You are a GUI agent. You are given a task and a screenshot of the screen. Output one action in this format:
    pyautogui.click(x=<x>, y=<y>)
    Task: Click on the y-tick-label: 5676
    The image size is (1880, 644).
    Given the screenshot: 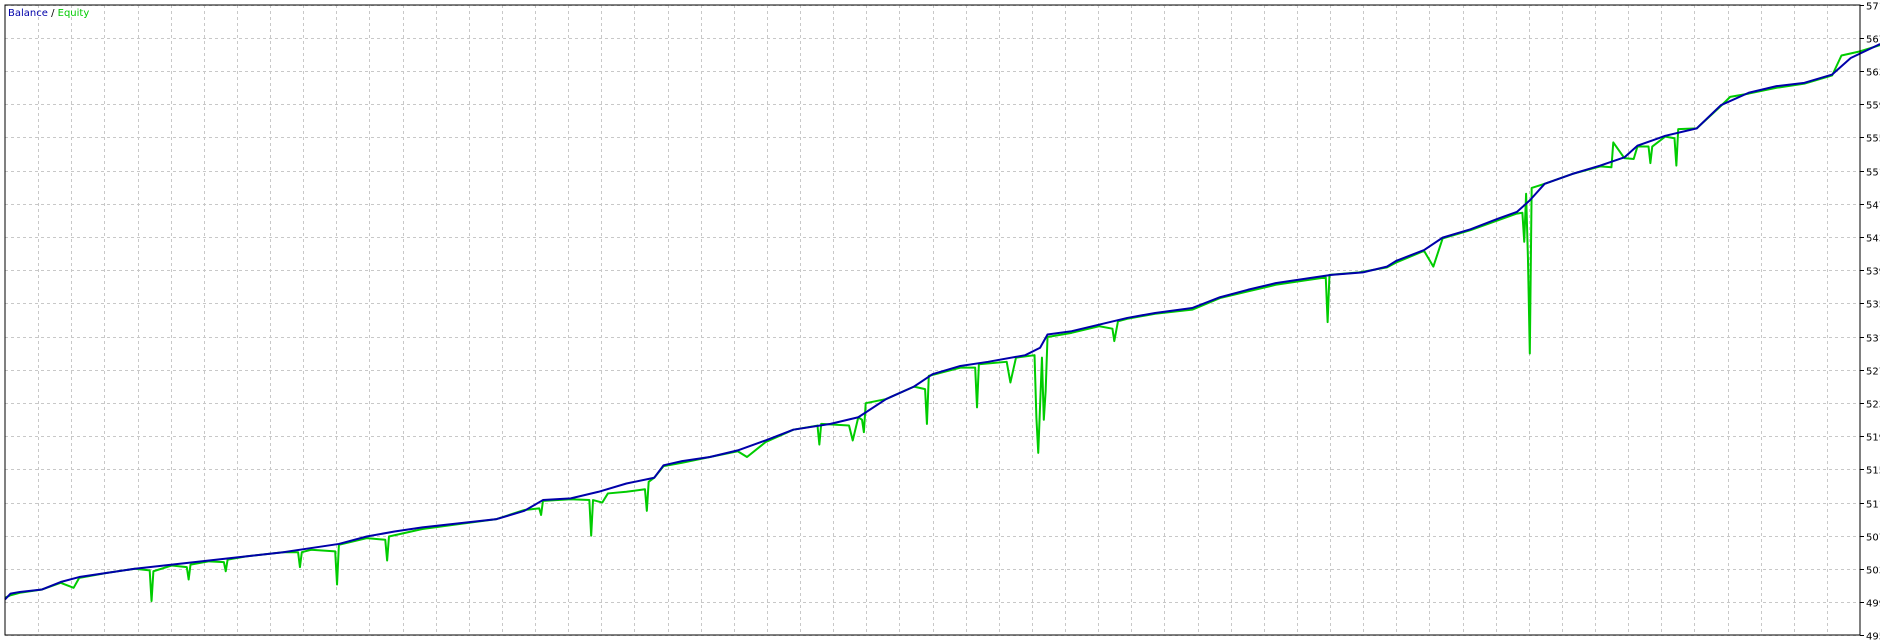 What is the action you would take?
    pyautogui.click(x=1873, y=40)
    